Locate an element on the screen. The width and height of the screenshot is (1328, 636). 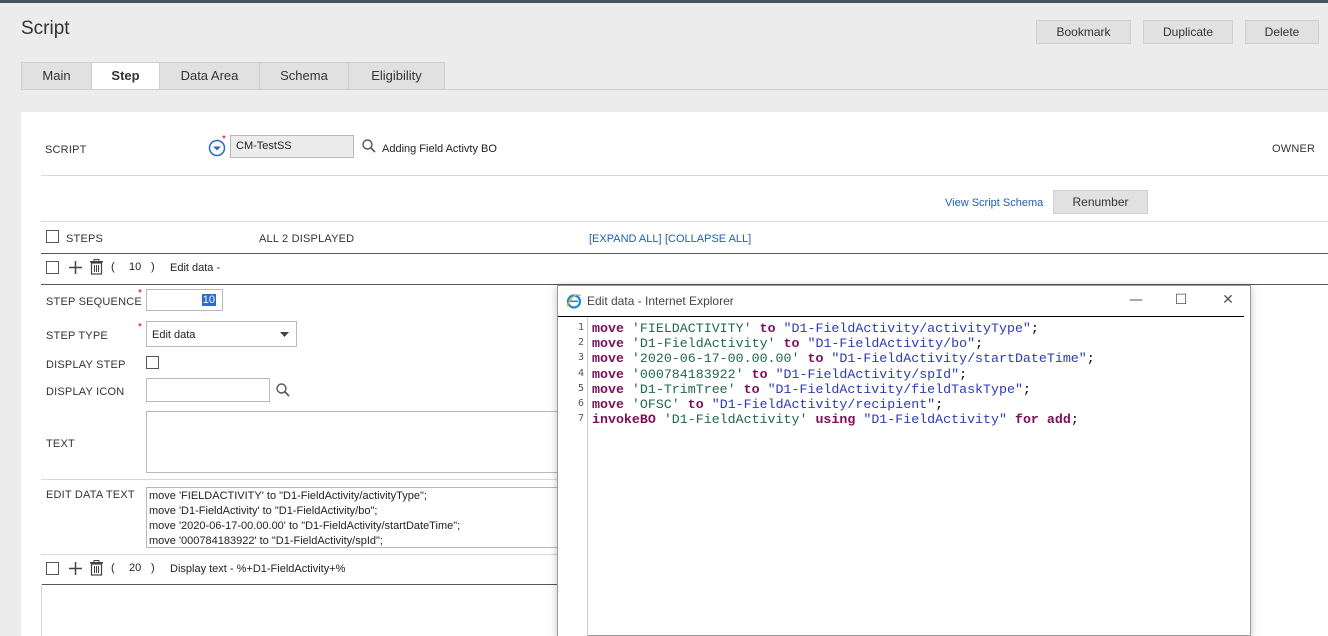
step-summary: Edit data - is located at coordinates (195, 268).